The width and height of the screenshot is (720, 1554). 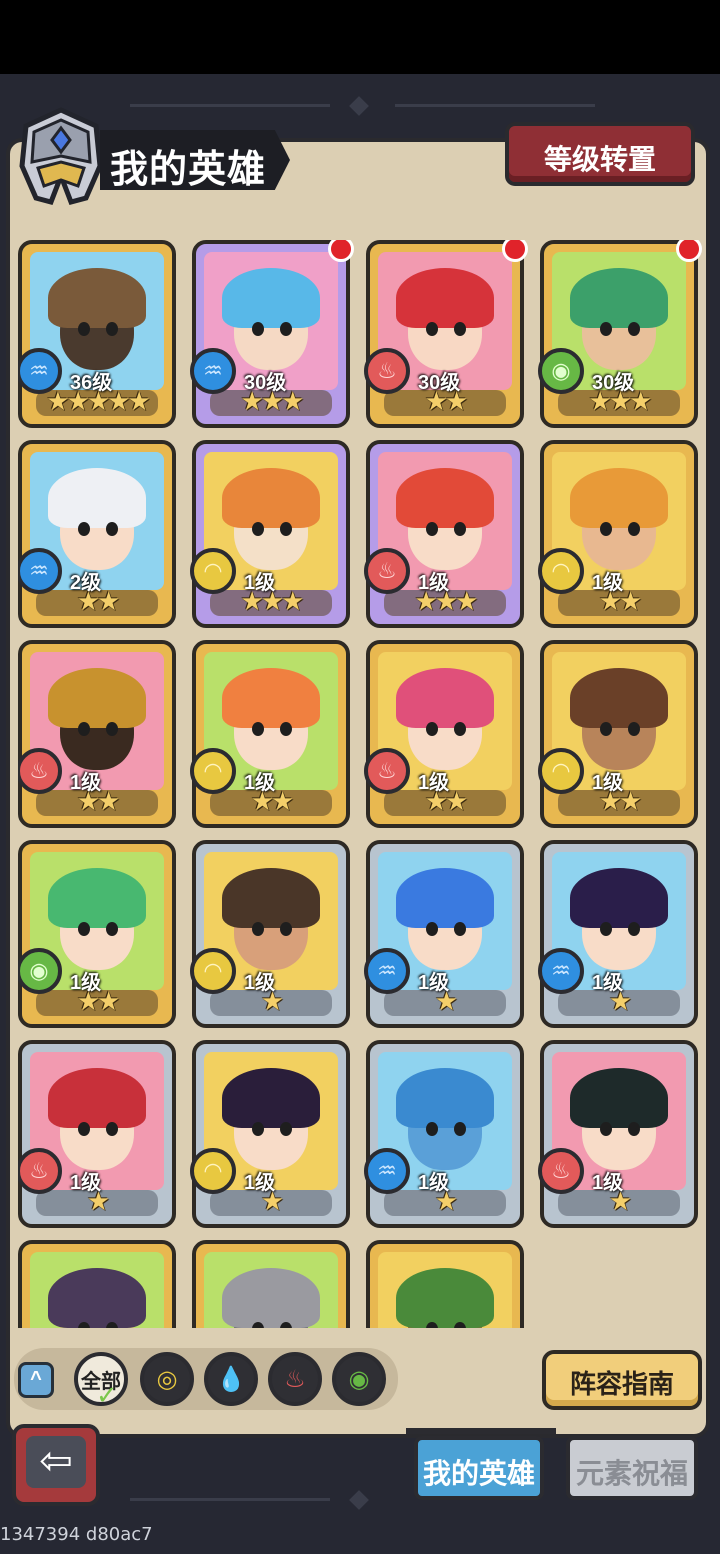 I want to click on debug-text: 1347394 d80ac7, so click(x=76, y=1534).